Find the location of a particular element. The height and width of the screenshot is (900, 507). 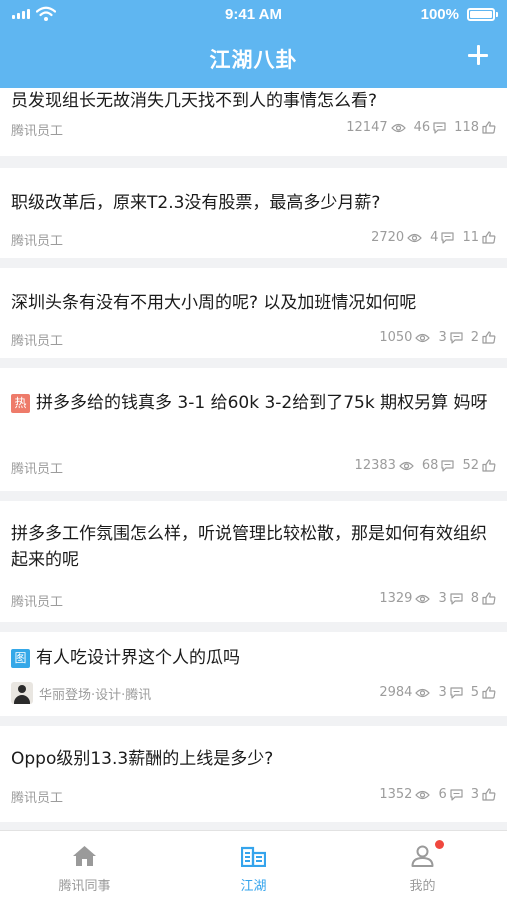

comment-count: 6 is located at coordinates (442, 794).